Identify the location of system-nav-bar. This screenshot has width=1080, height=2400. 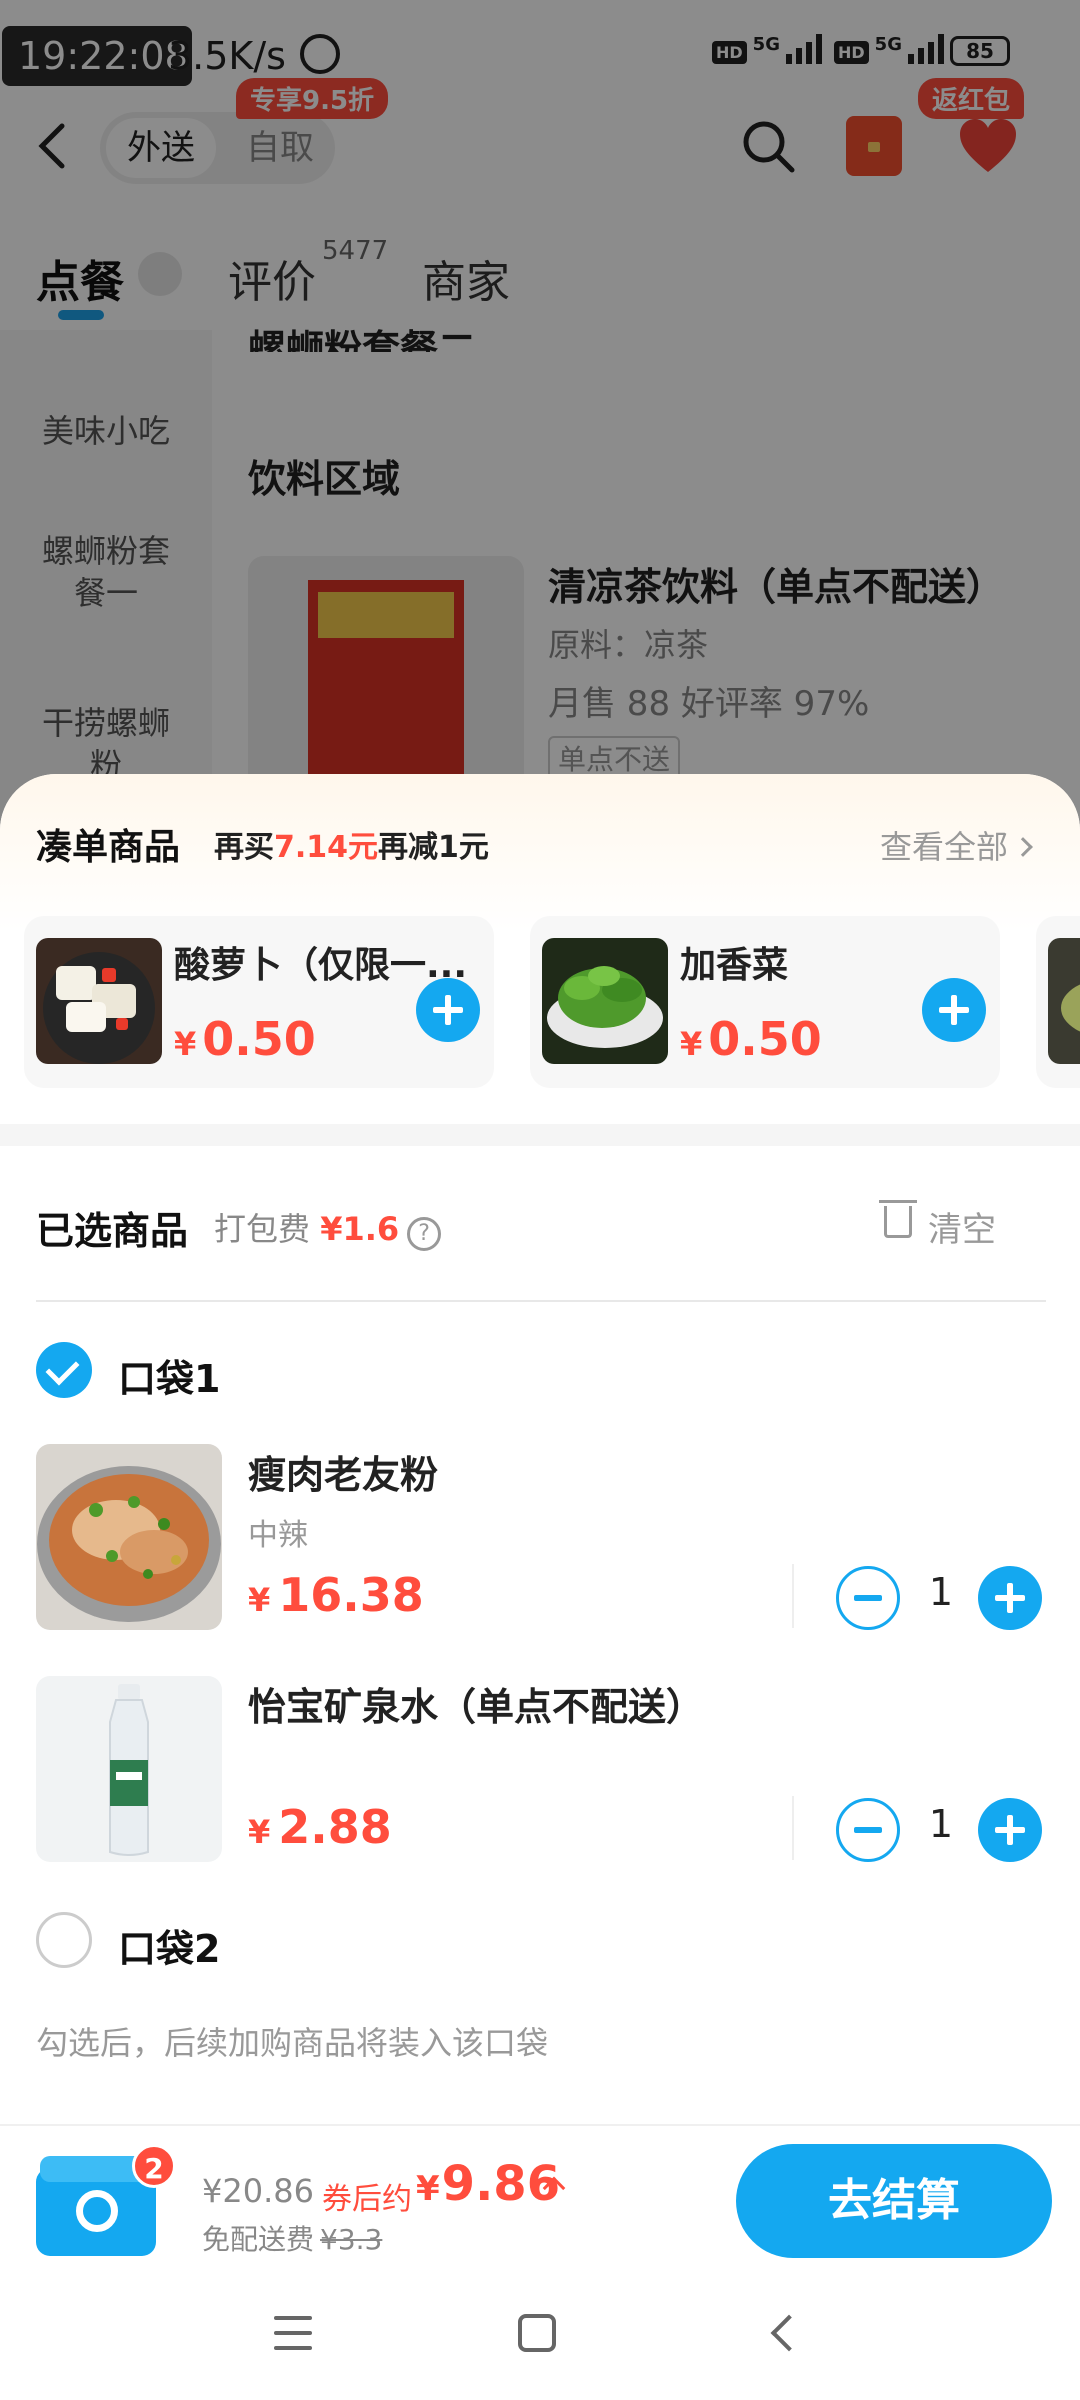
(540, 2335).